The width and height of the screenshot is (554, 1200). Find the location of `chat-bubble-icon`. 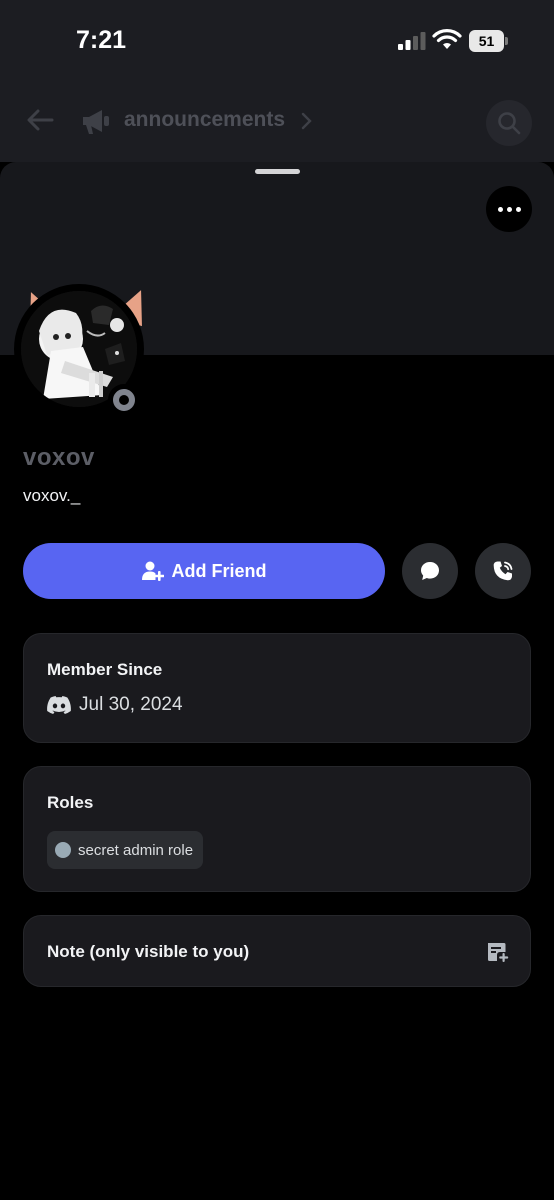

chat-bubble-icon is located at coordinates (430, 571).